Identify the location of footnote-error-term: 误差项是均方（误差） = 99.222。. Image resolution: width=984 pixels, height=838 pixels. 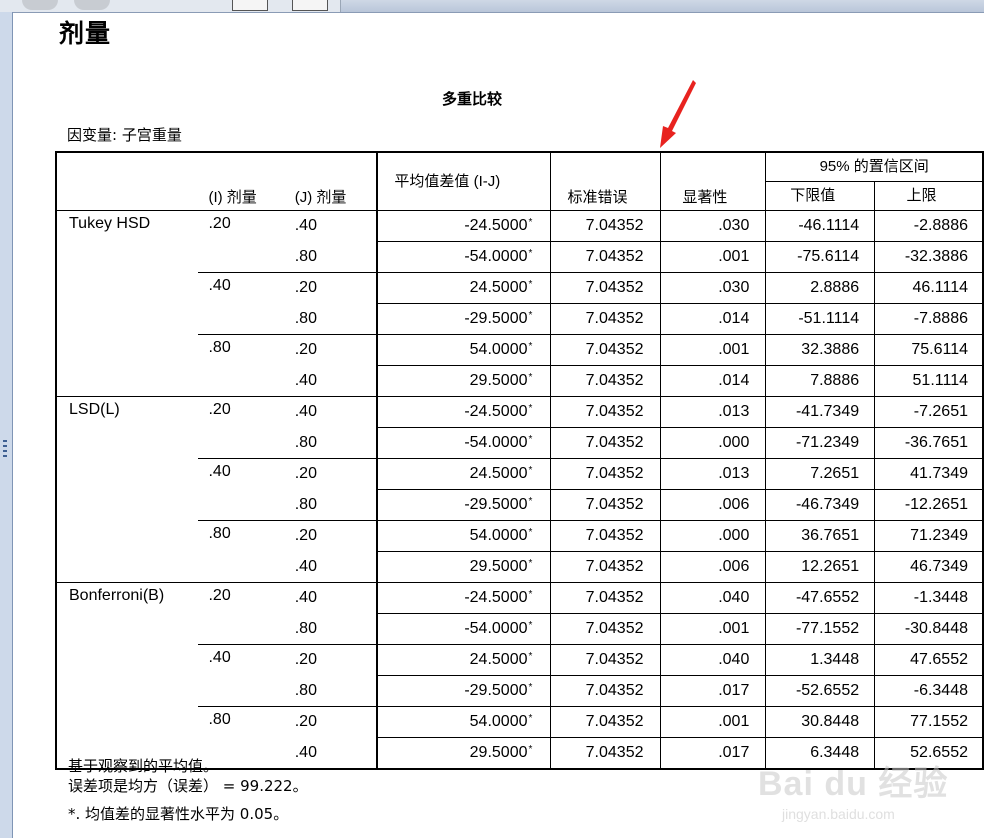
(188, 786).